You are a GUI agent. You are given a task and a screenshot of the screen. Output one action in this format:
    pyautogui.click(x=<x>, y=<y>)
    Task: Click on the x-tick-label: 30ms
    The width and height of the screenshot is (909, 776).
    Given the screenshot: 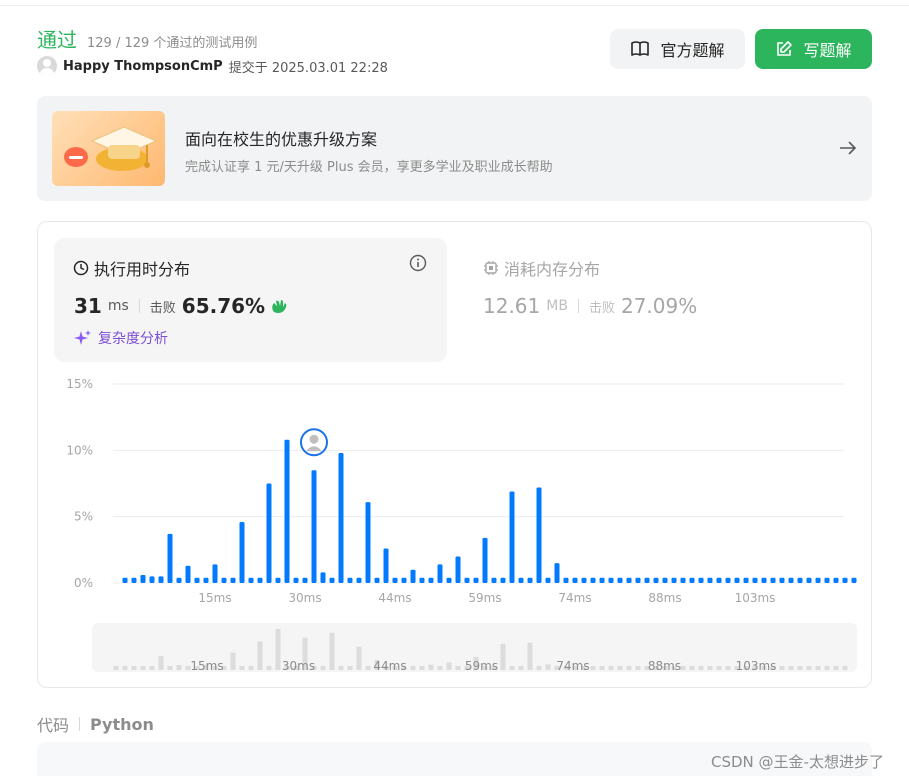 What is the action you would take?
    pyautogui.click(x=304, y=598)
    